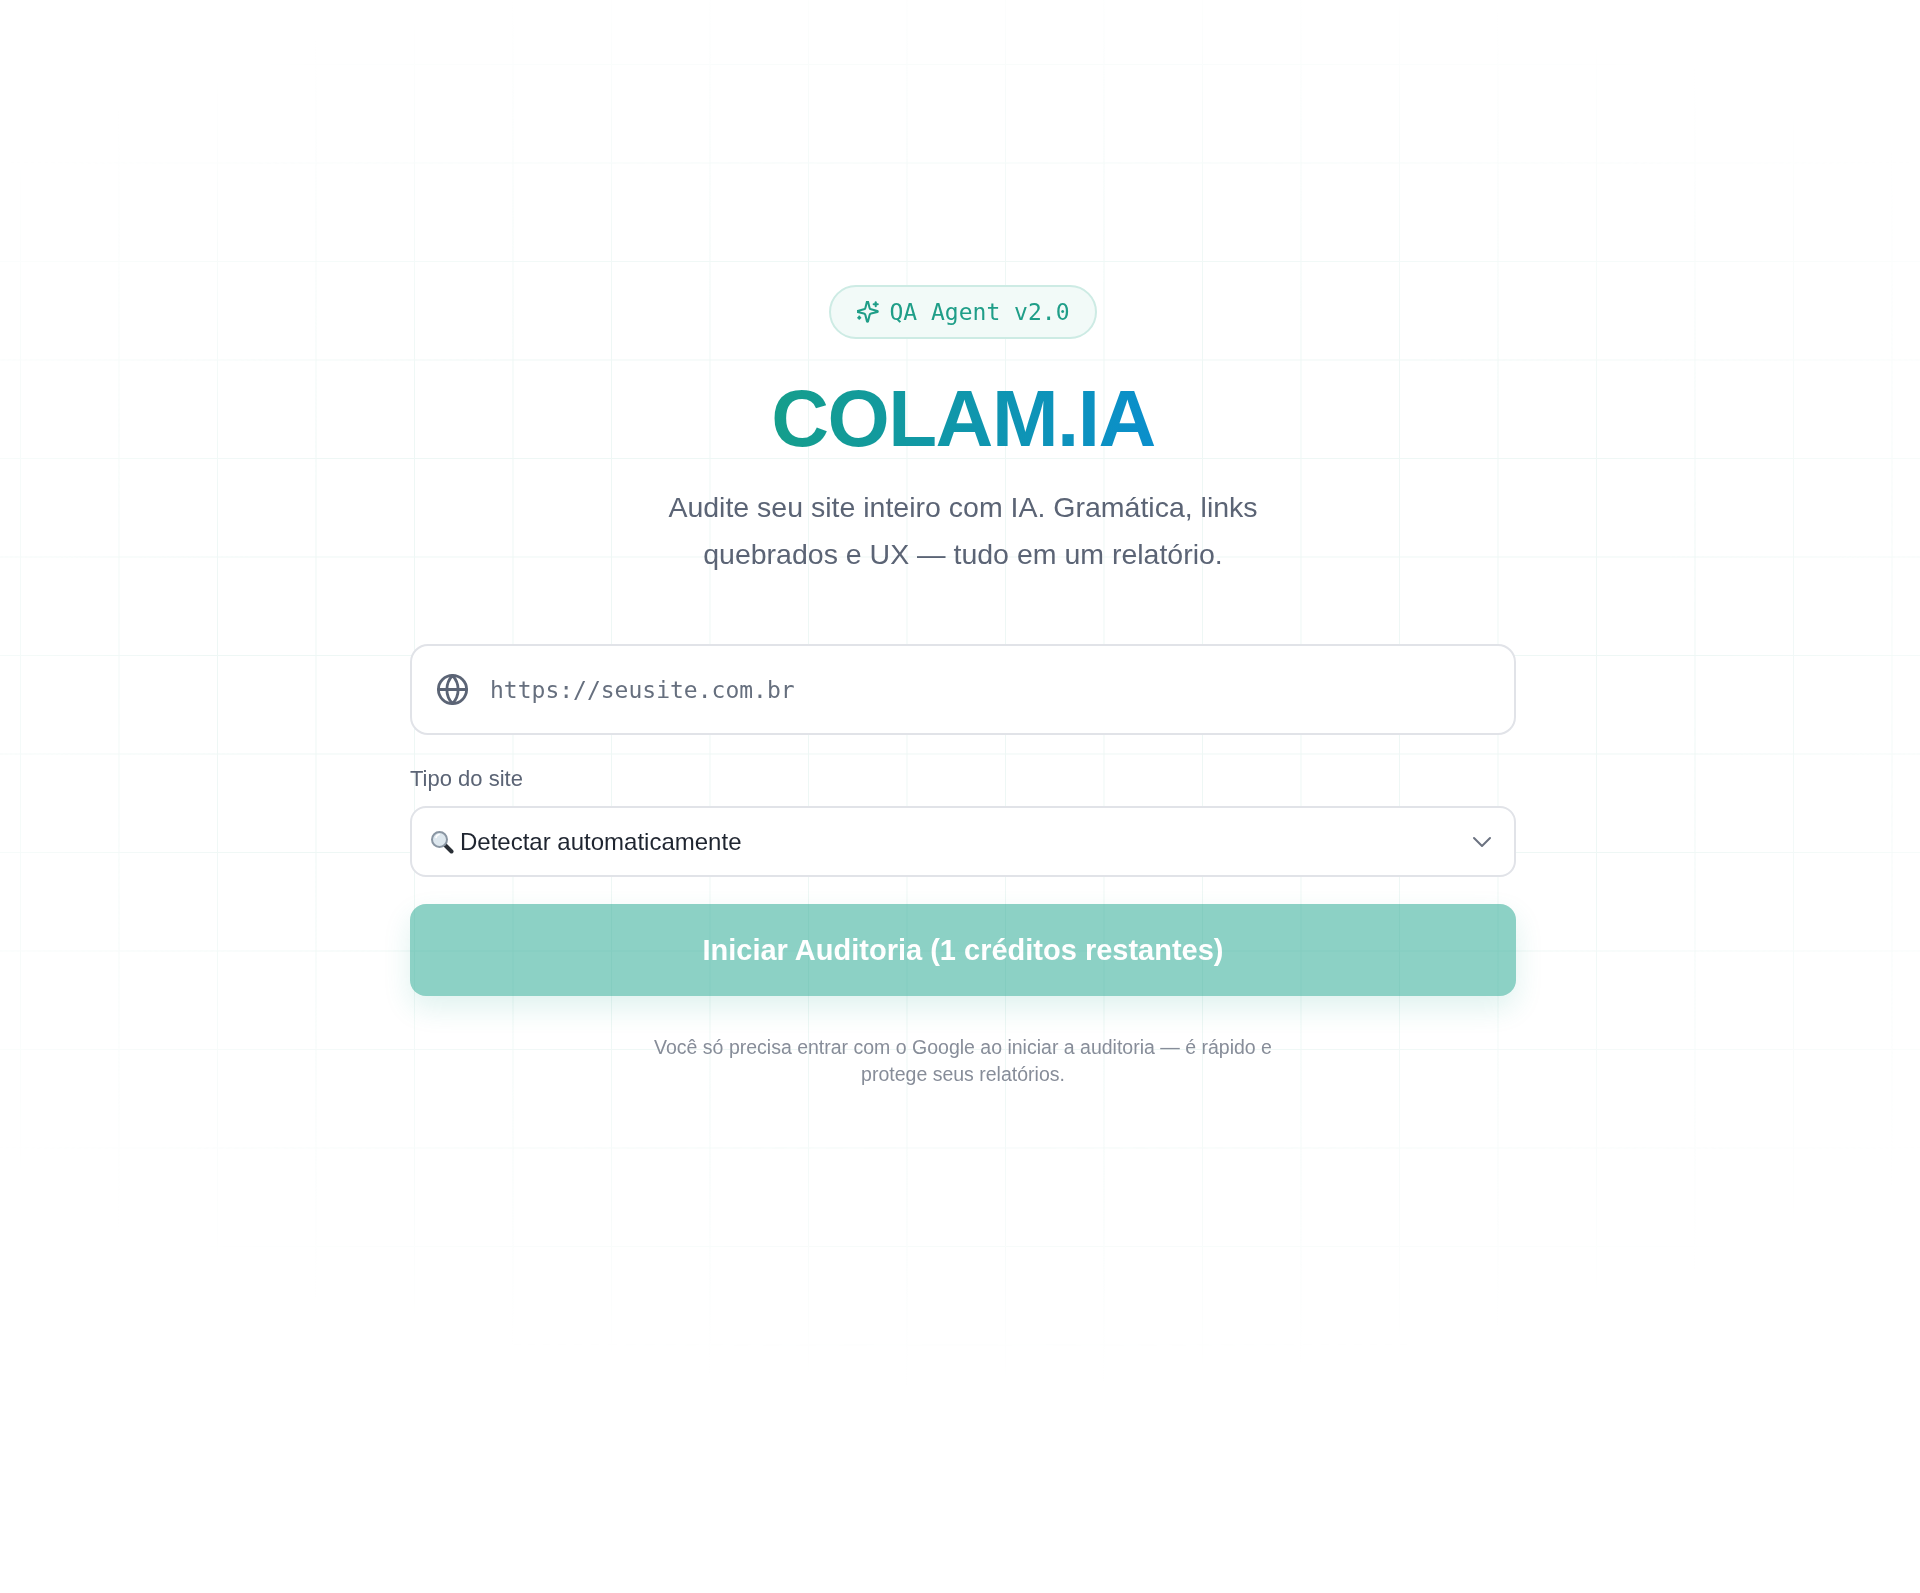 This screenshot has width=1920, height=1593. I want to click on login-note: Você só precisa entrar com o Google ao iniciar a auditoria — é rápido e protege seus relatórios., so click(963, 1061).